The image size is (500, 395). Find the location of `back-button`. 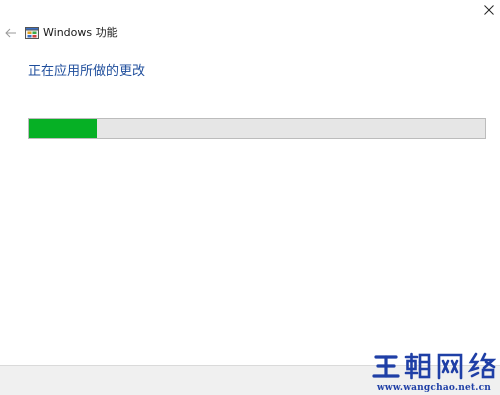

back-button is located at coordinates (11, 33).